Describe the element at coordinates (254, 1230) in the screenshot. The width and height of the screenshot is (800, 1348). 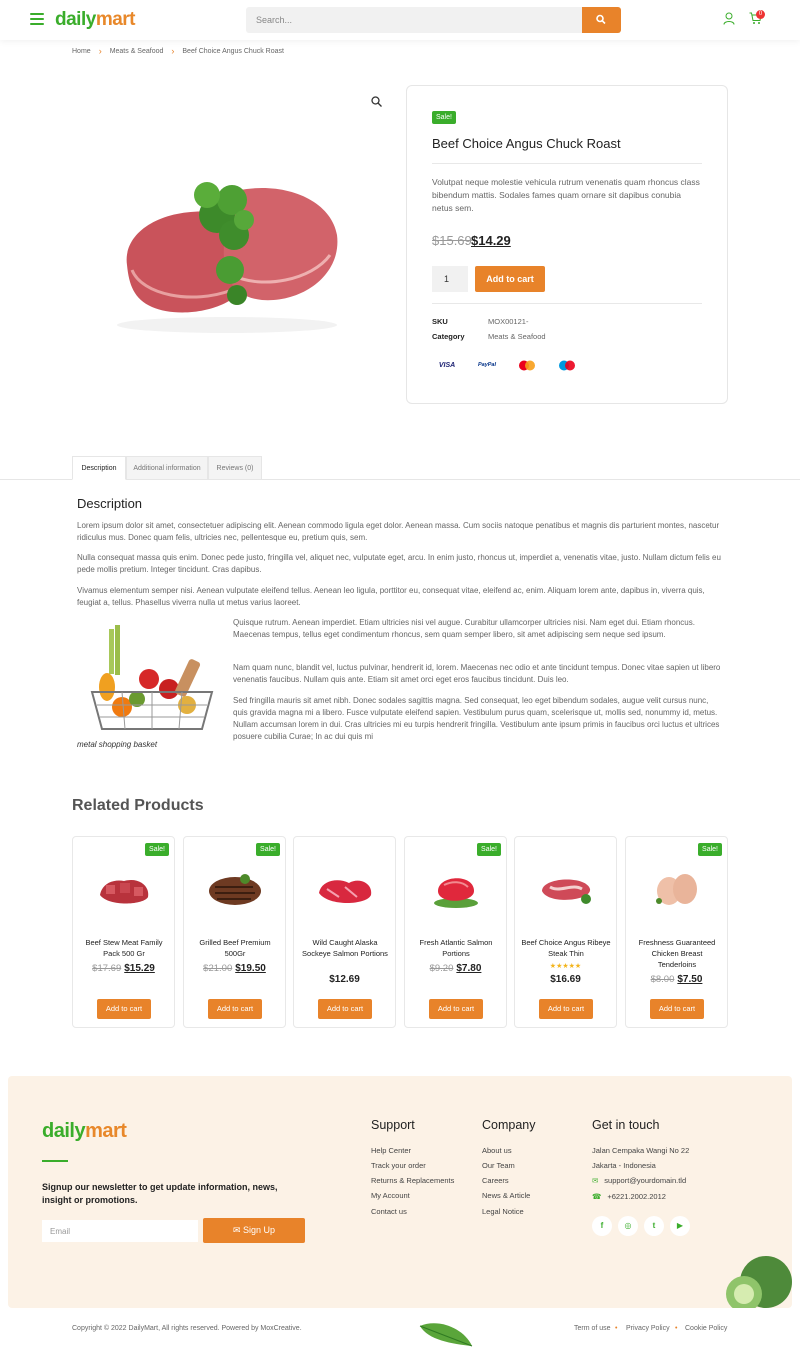
I see `newsletter-signup-button: ✉ Sign Up` at that location.